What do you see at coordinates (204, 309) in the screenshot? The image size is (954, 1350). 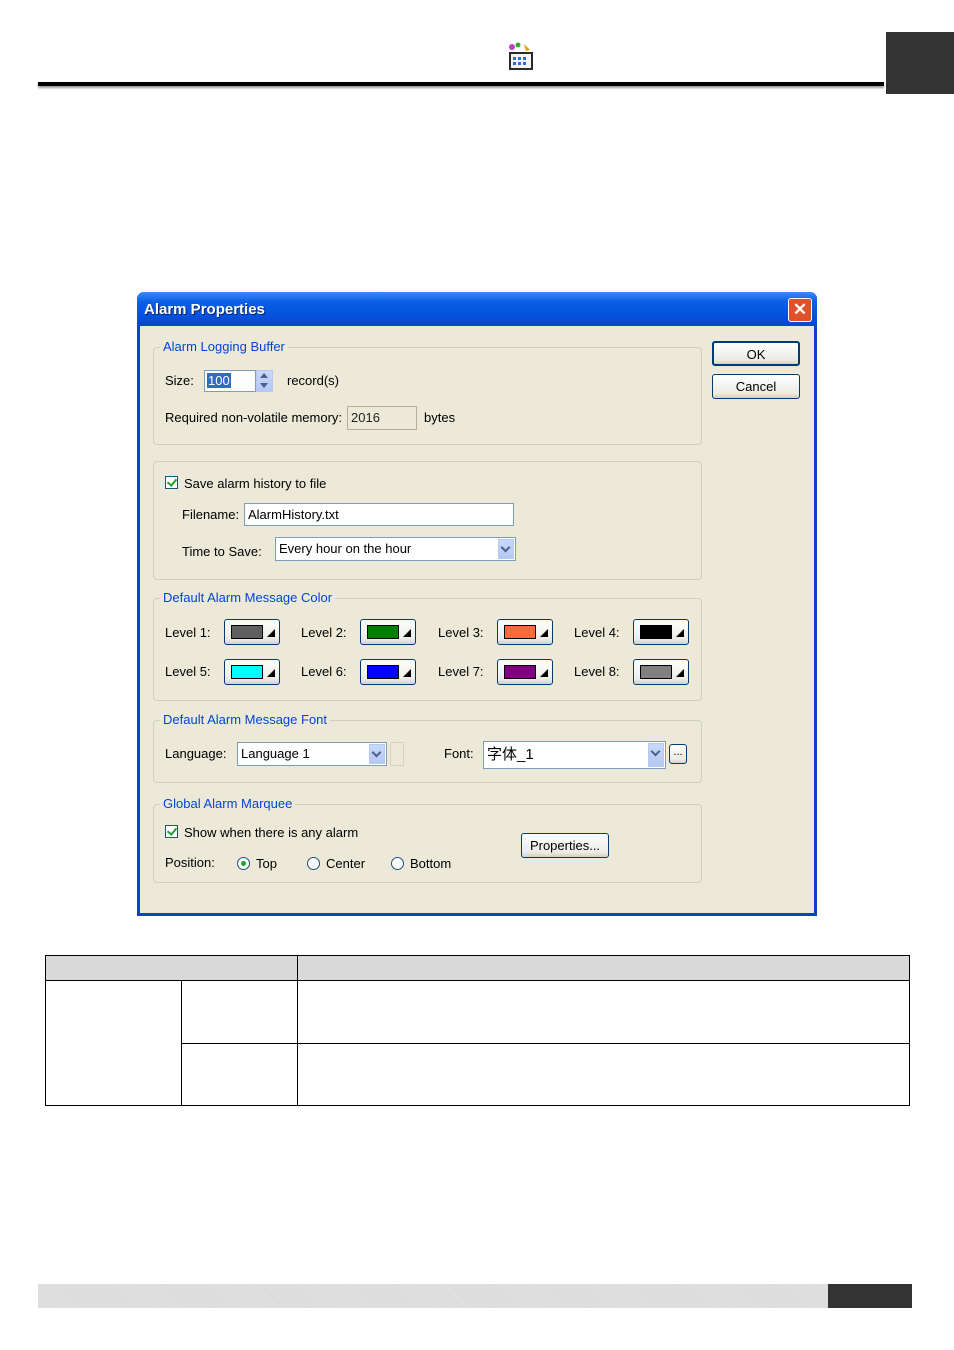 I see `dialog-title: Alarm Properties` at bounding box center [204, 309].